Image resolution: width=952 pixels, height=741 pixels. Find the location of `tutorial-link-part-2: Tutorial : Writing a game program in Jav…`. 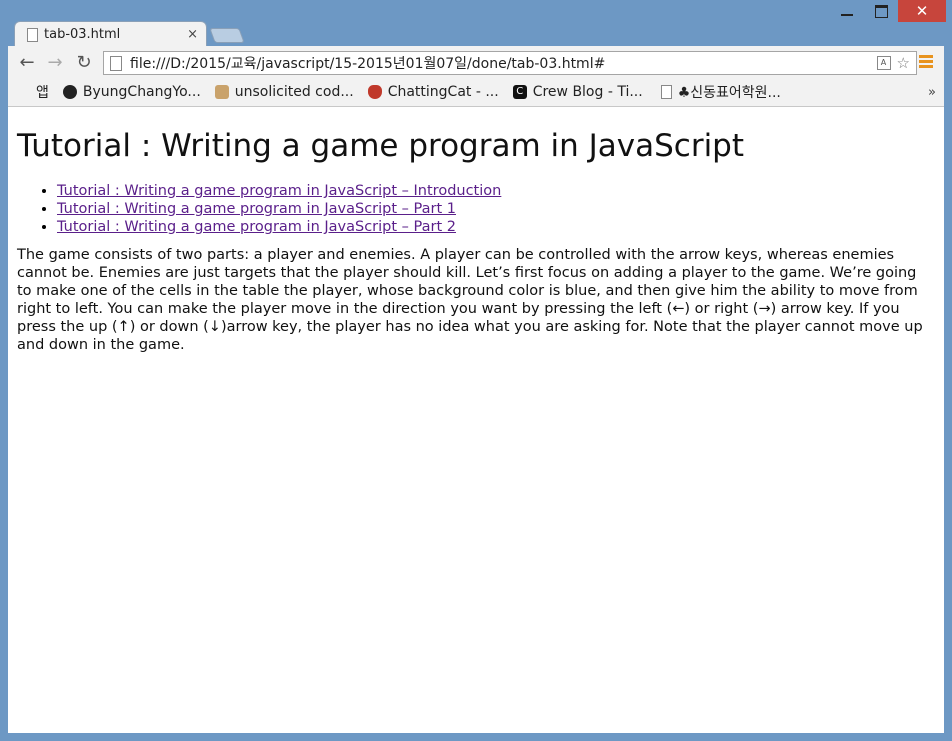

tutorial-link-part-2: Tutorial : Writing a game program in Jav… is located at coordinates (256, 227).